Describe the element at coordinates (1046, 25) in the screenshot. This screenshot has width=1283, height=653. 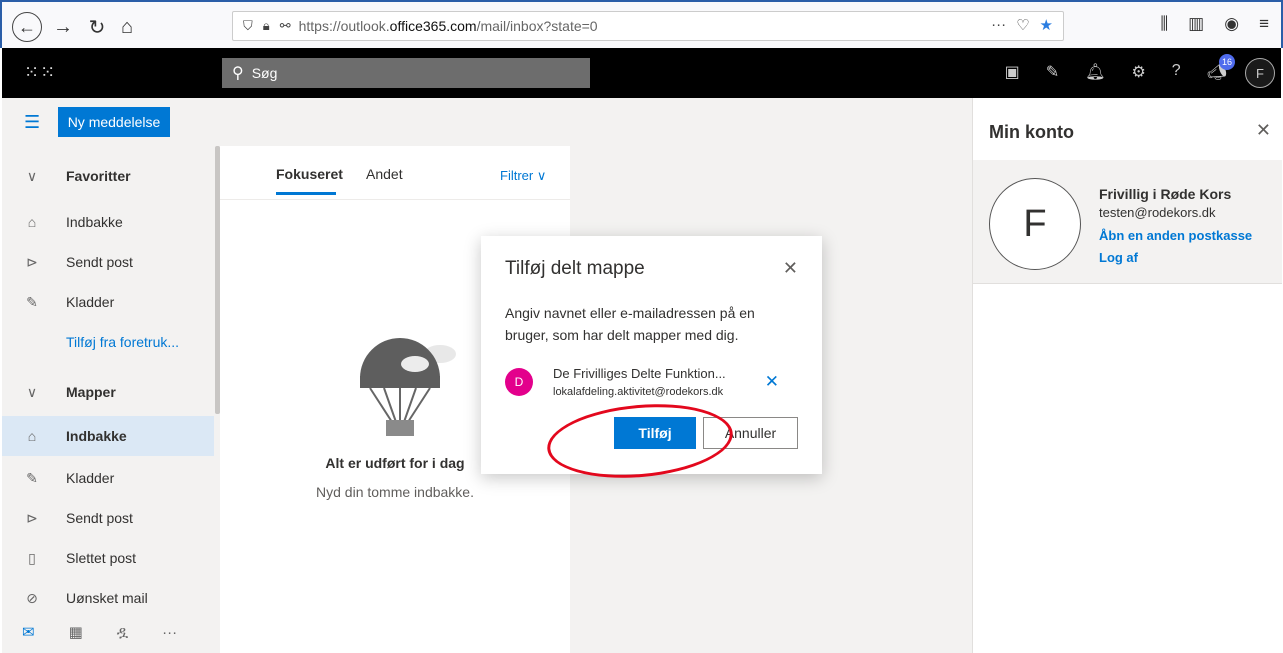
I see `bookmark-star-icon: ★` at that location.